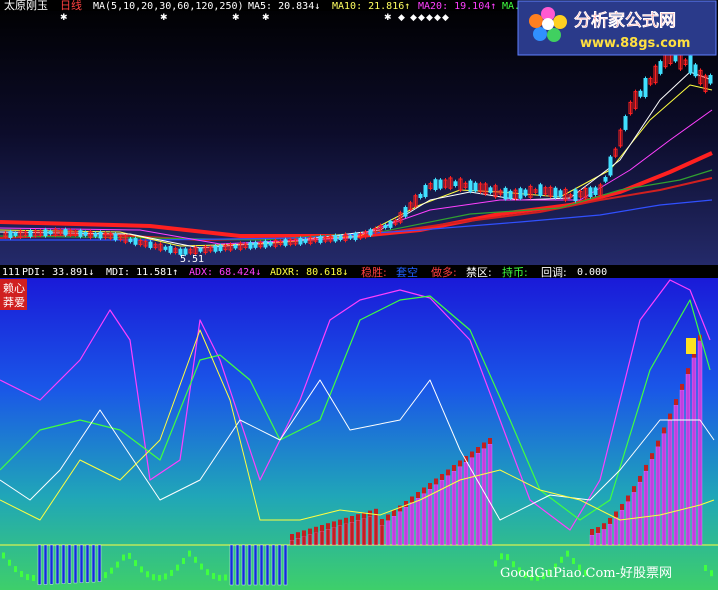 The height and width of the screenshot is (590, 718). What do you see at coordinates (407, 272) in the screenshot?
I see `label-taokong: 套空` at bounding box center [407, 272].